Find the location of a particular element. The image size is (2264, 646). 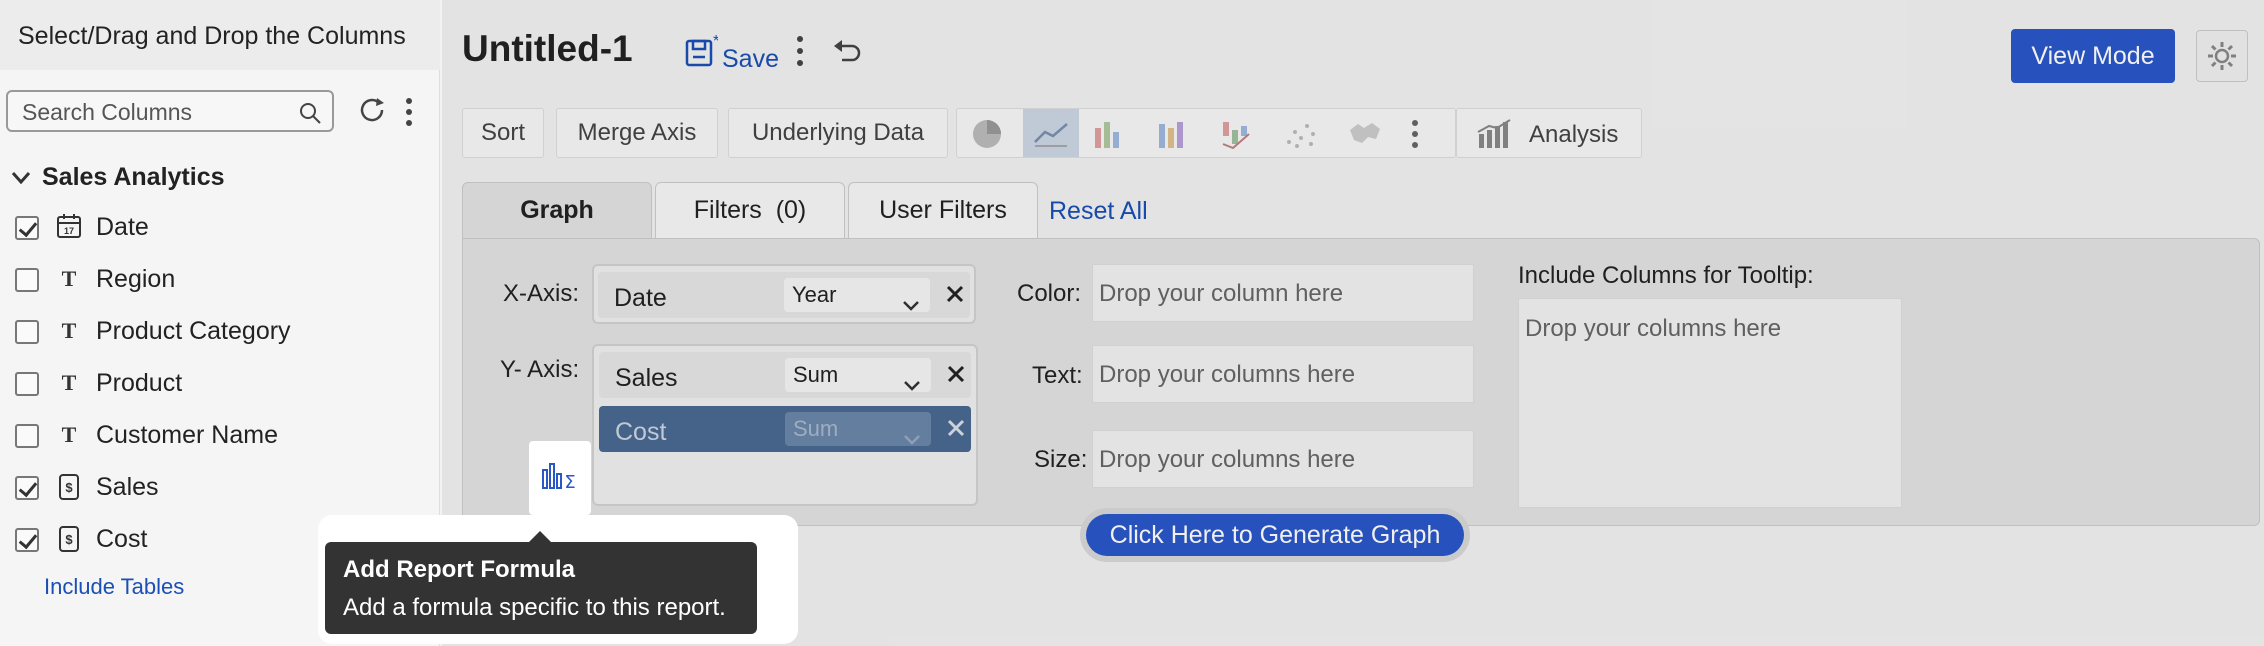

pill-column-name: Sales is located at coordinates (646, 378).